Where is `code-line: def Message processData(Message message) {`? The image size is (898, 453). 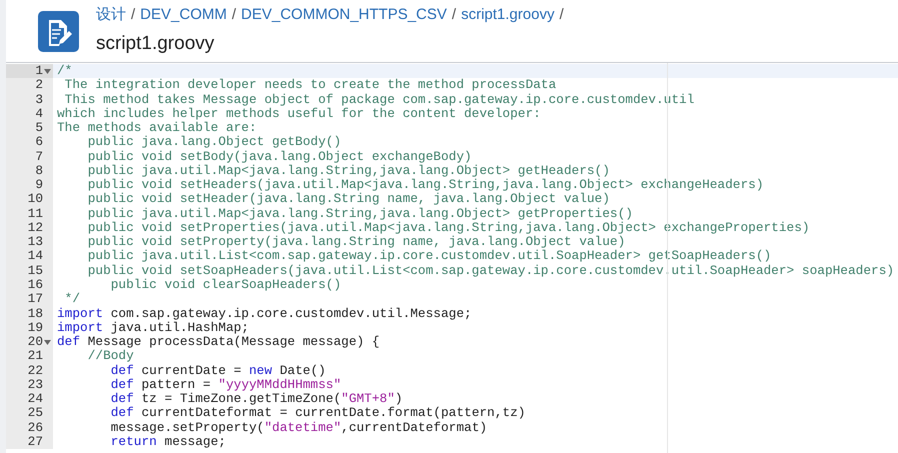 code-line: def Message processData(Message message) { is located at coordinates (218, 342).